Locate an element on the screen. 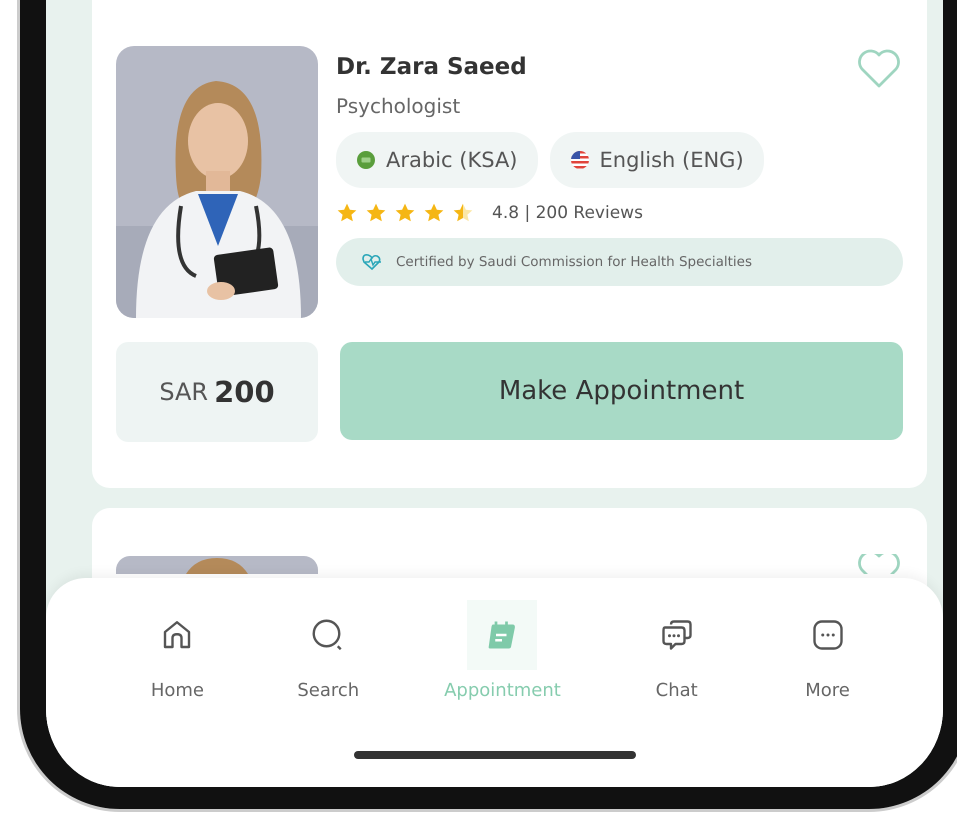  rating-text: 4.8 | 200 Reviews is located at coordinates (567, 213).